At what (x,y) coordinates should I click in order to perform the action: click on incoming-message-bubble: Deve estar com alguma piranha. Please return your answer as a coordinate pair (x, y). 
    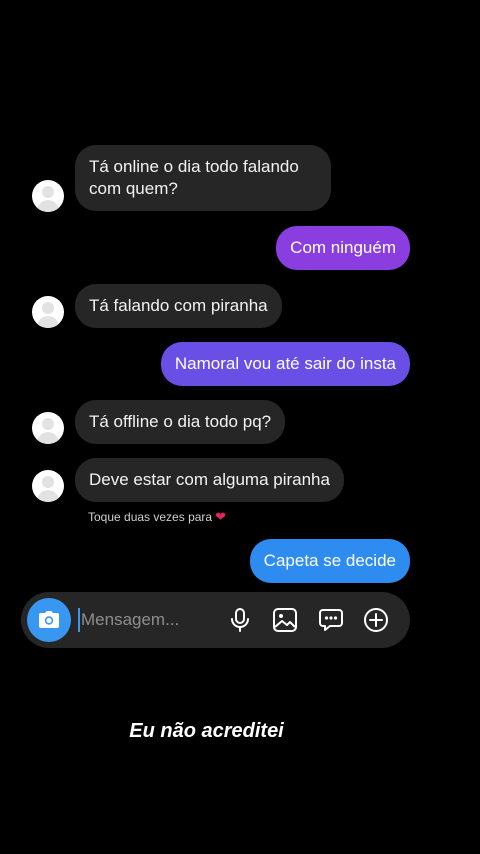
    Looking at the image, I should click on (209, 480).